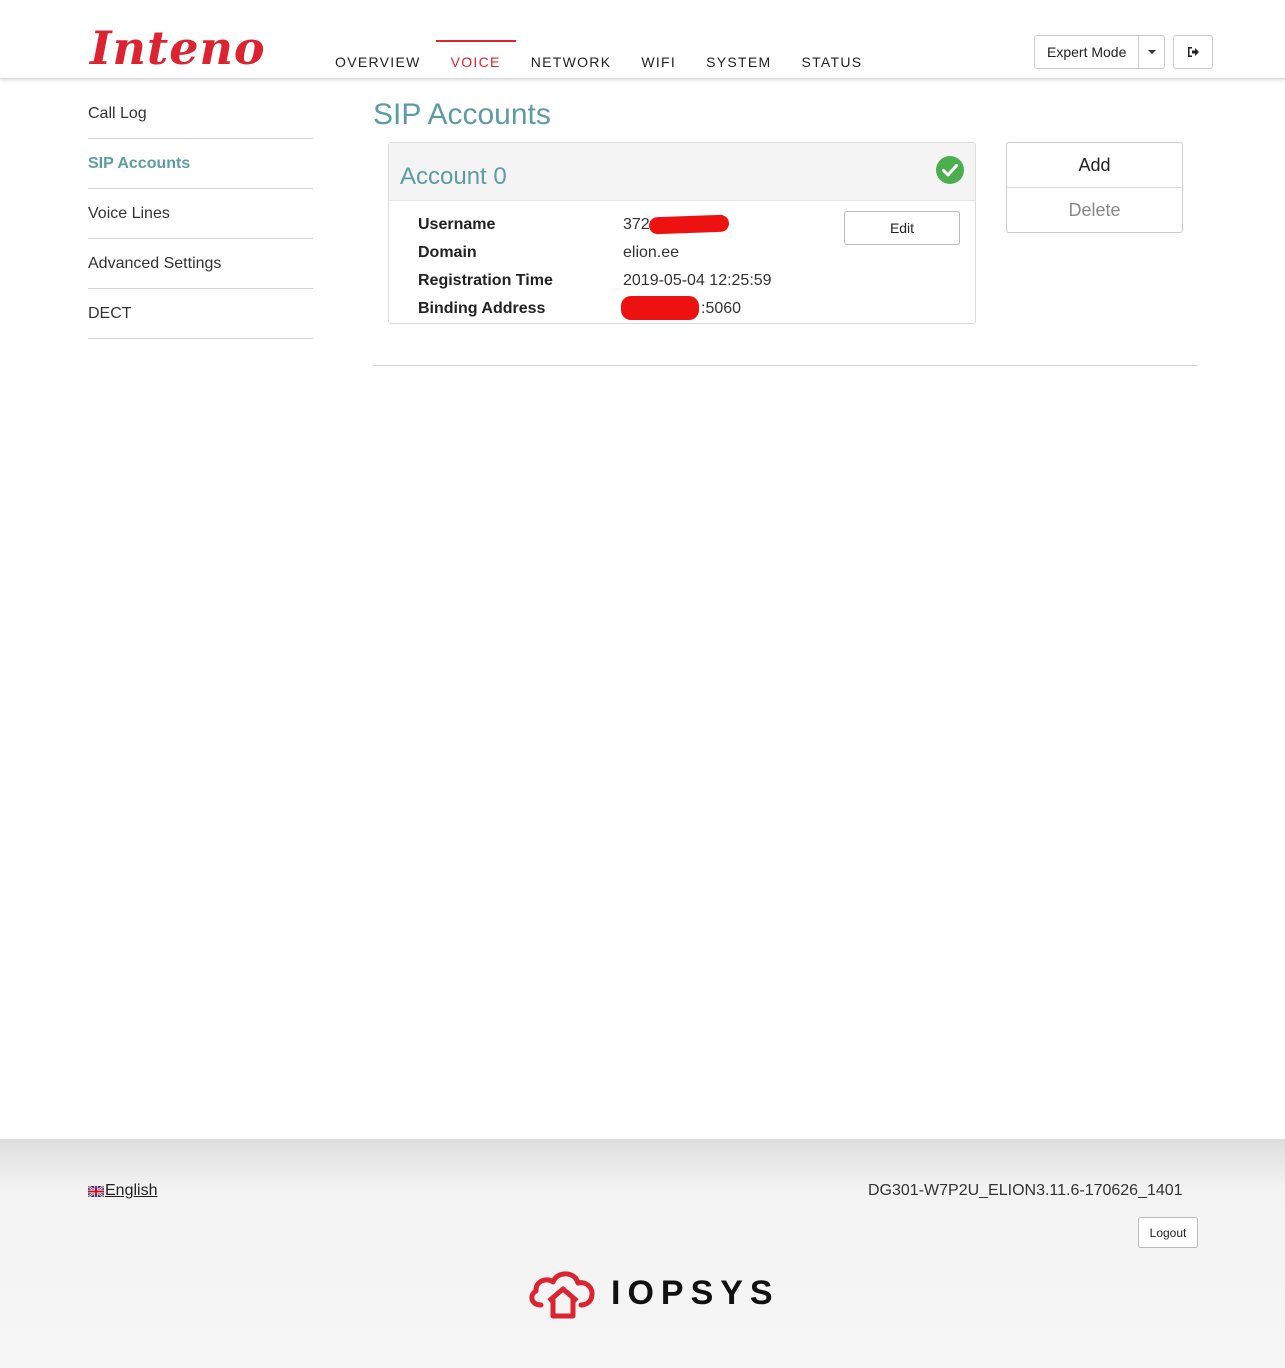 The image size is (1285, 1368). I want to click on binding-port-text: :5060, so click(721, 308).